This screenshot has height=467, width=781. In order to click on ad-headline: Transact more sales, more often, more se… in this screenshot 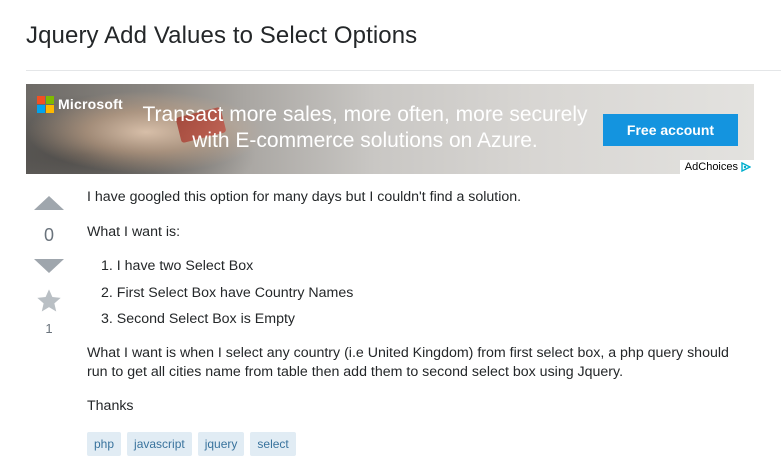, I will do `click(365, 128)`.